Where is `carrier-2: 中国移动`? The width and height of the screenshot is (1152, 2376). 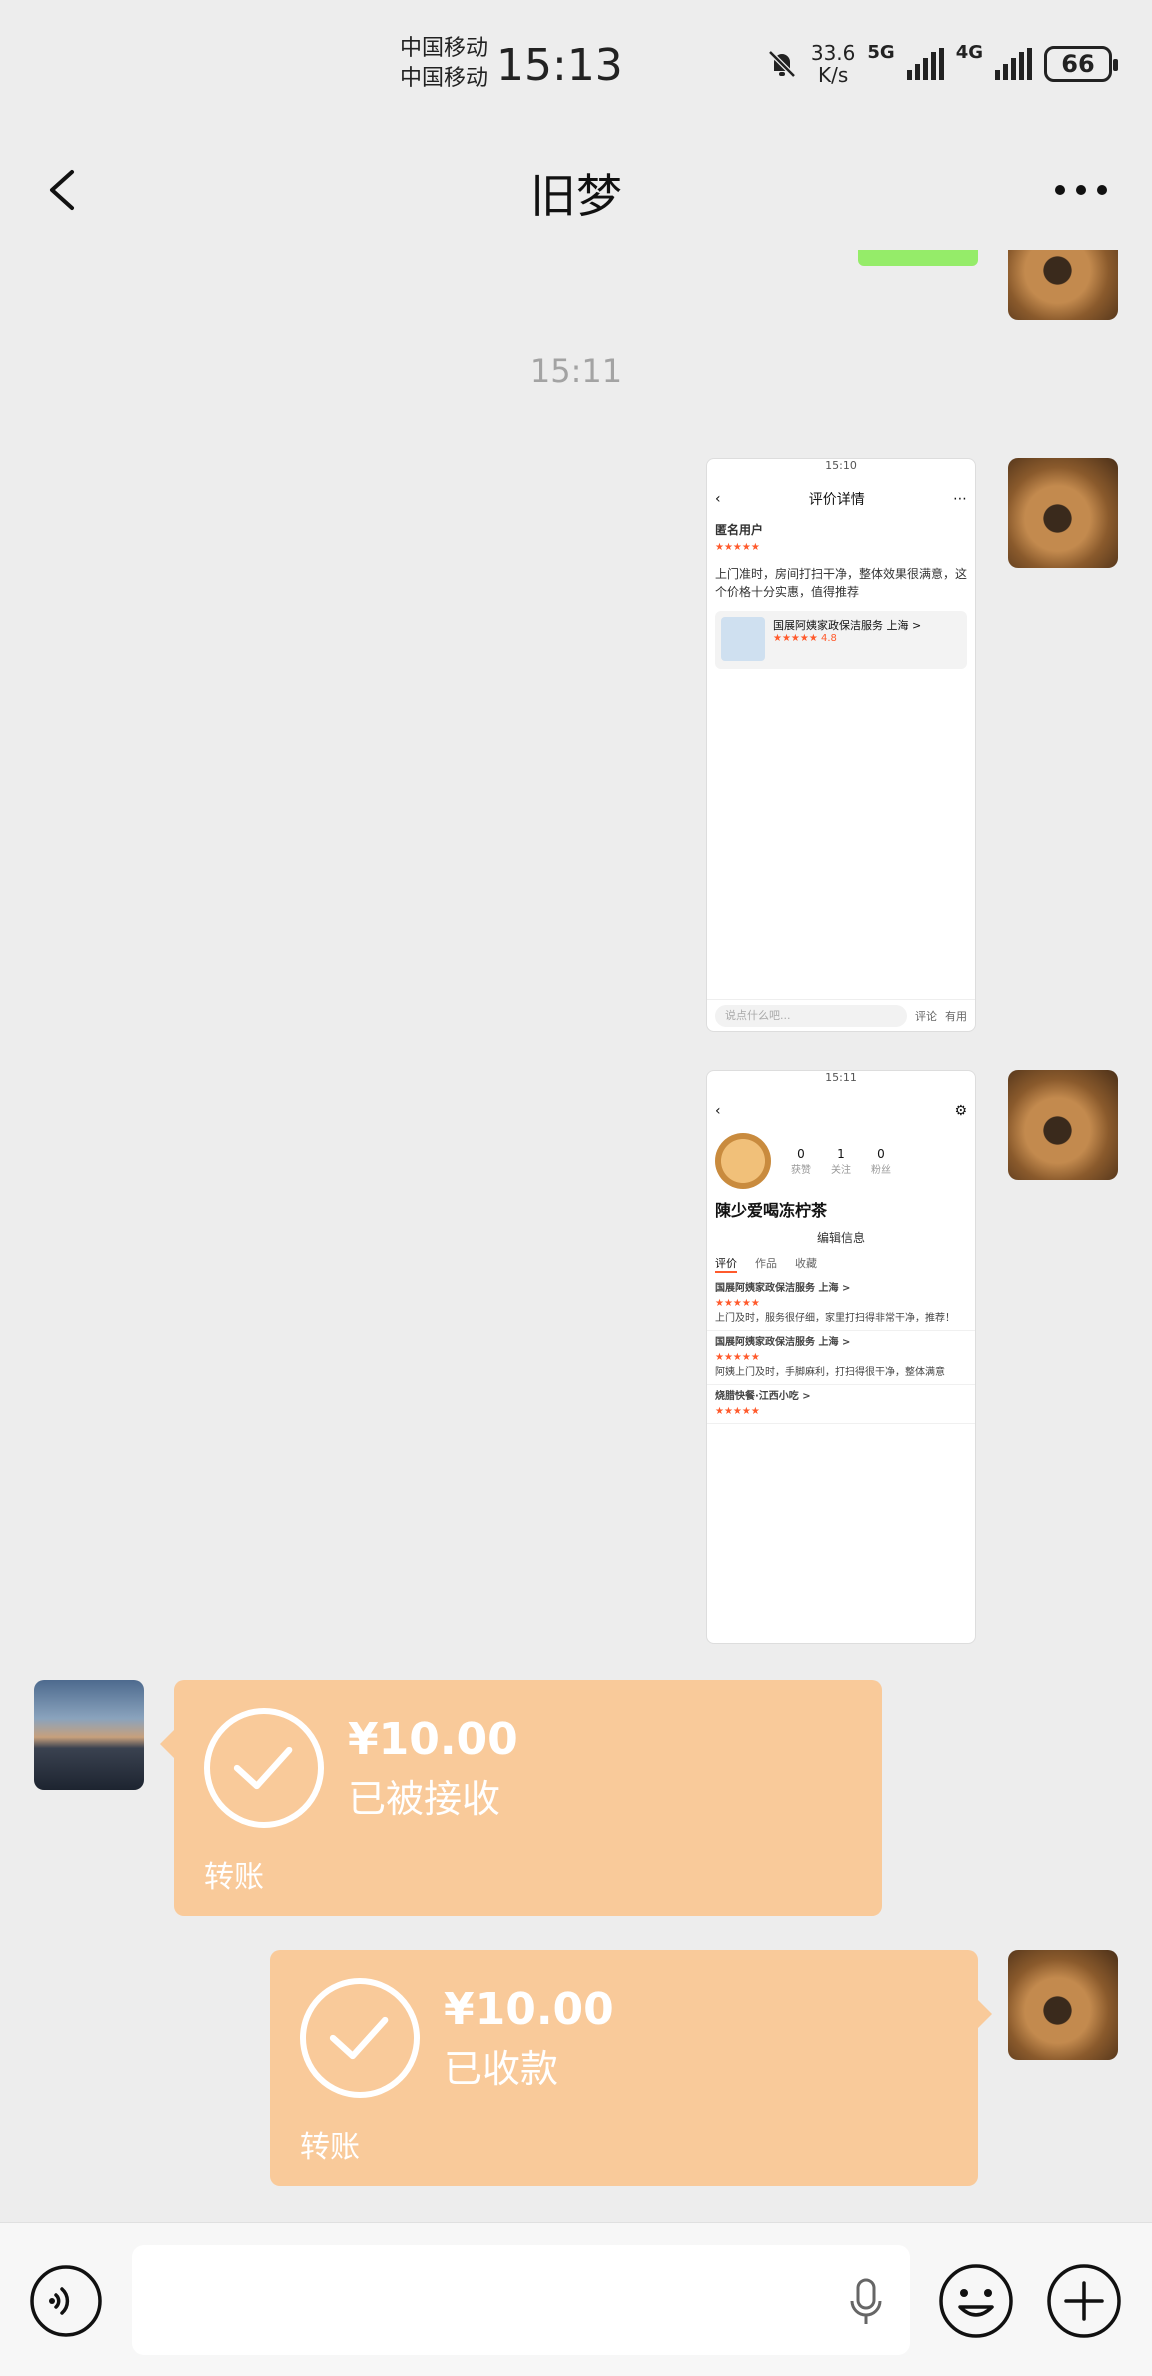
carrier-2: 中国移动 is located at coordinates (444, 78).